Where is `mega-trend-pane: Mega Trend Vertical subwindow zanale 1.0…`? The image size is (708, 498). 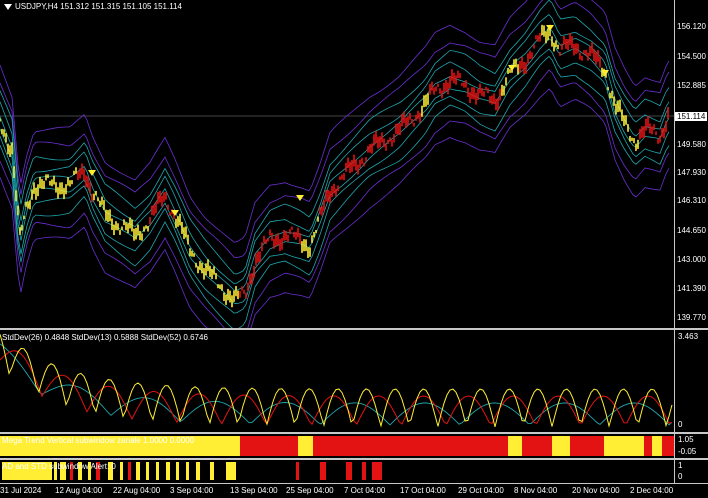
mega-trend-pane: Mega Trend Vertical subwindow zanale 1.0… is located at coordinates (337, 446).